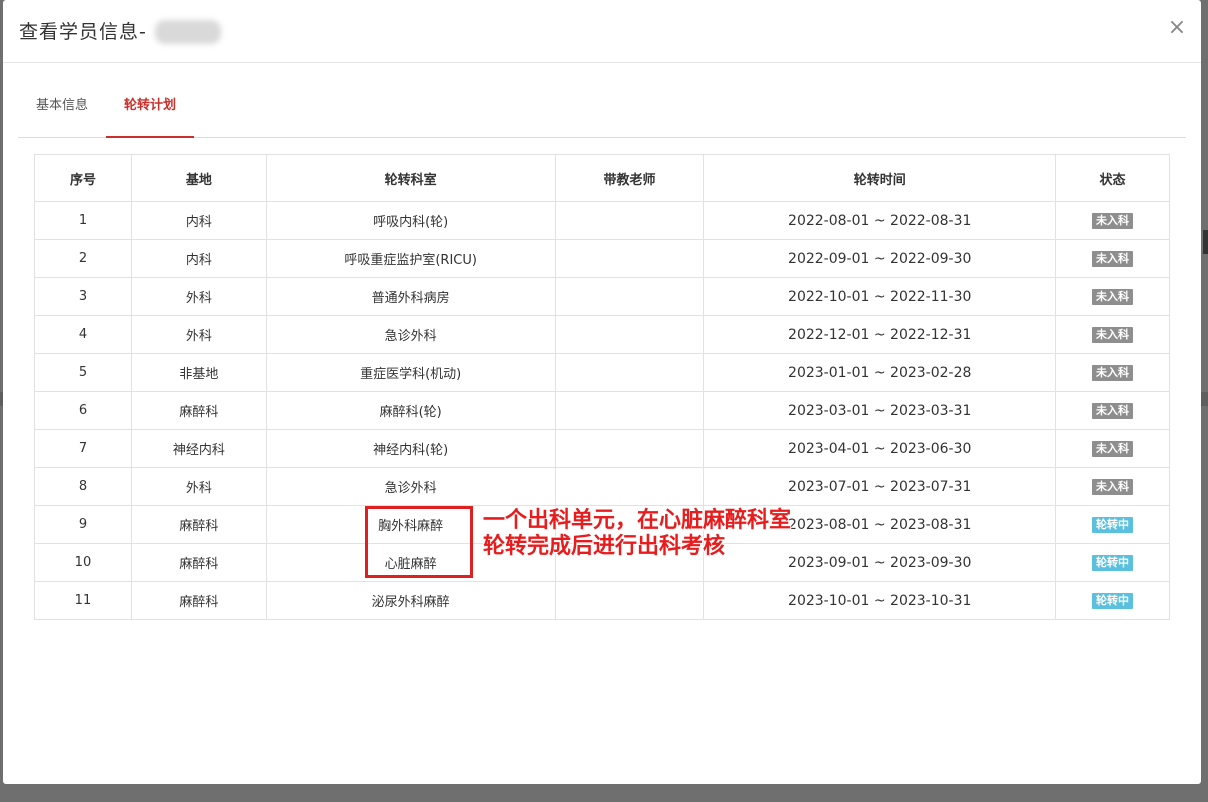 Image resolution: width=1208 pixels, height=802 pixels. I want to click on cell-time: 2022-10-01 ~ 2022-11-30, so click(880, 296).